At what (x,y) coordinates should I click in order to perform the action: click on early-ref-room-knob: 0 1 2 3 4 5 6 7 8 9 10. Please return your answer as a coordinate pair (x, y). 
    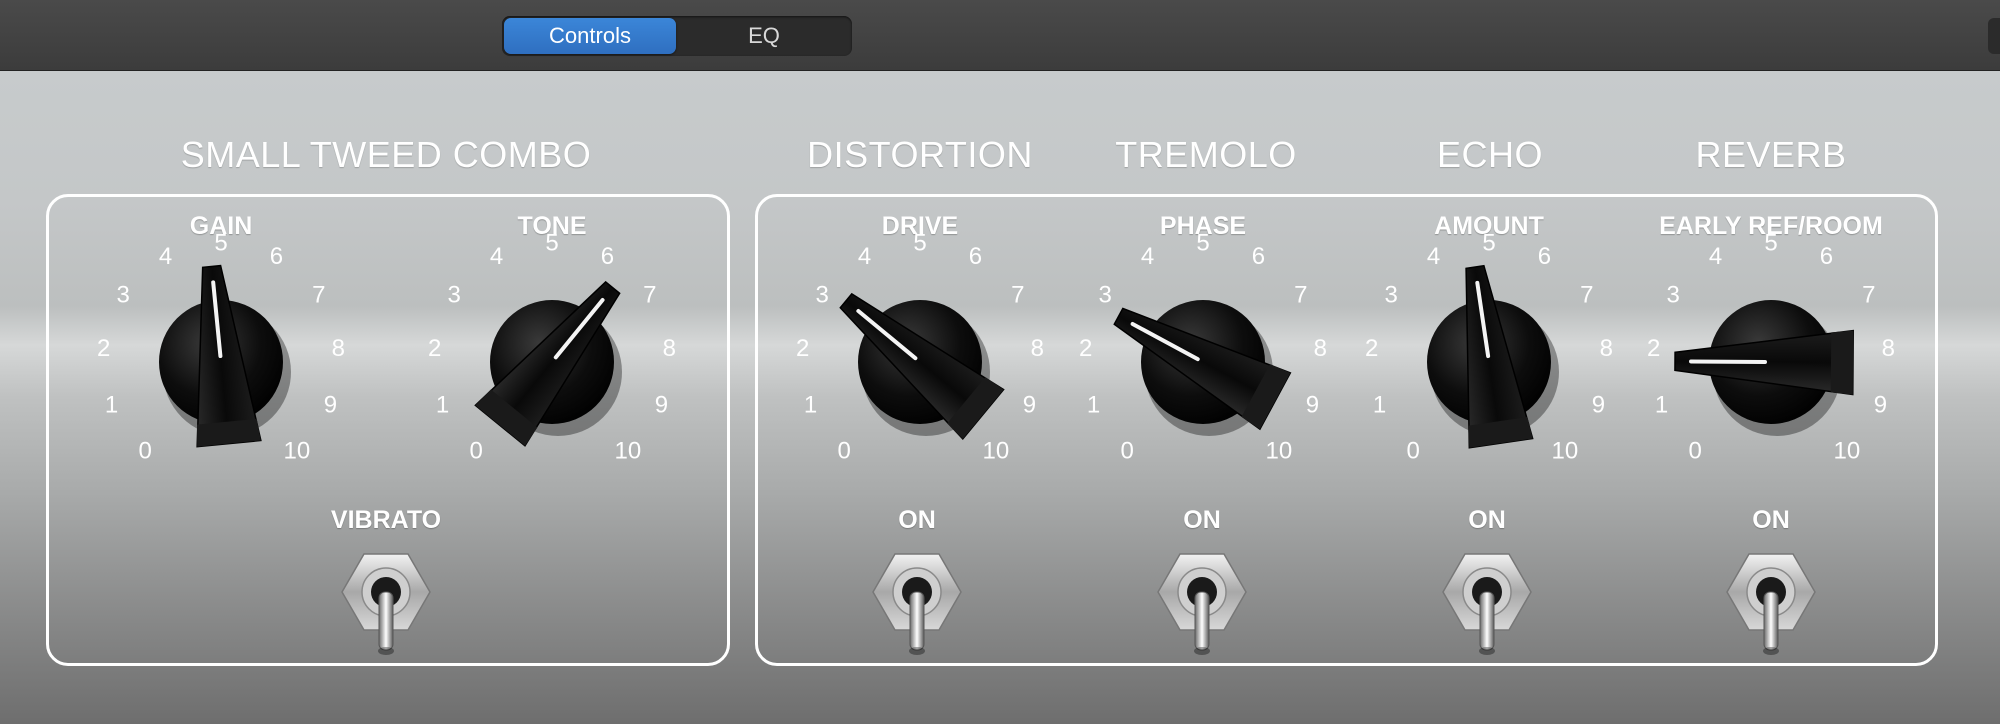
    Looking at the image, I should click on (1771, 360).